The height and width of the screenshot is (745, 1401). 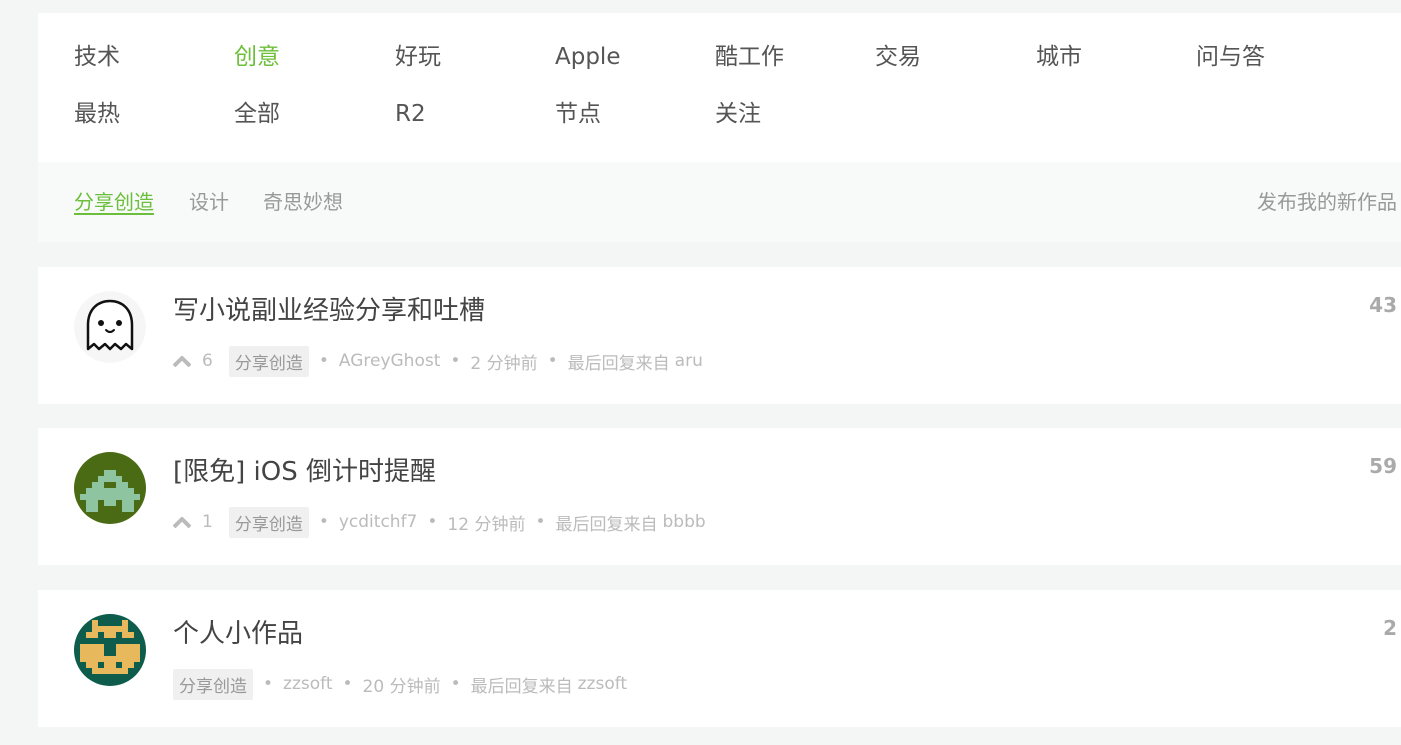 I want to click on tab-apple: Apple, so click(x=587, y=57).